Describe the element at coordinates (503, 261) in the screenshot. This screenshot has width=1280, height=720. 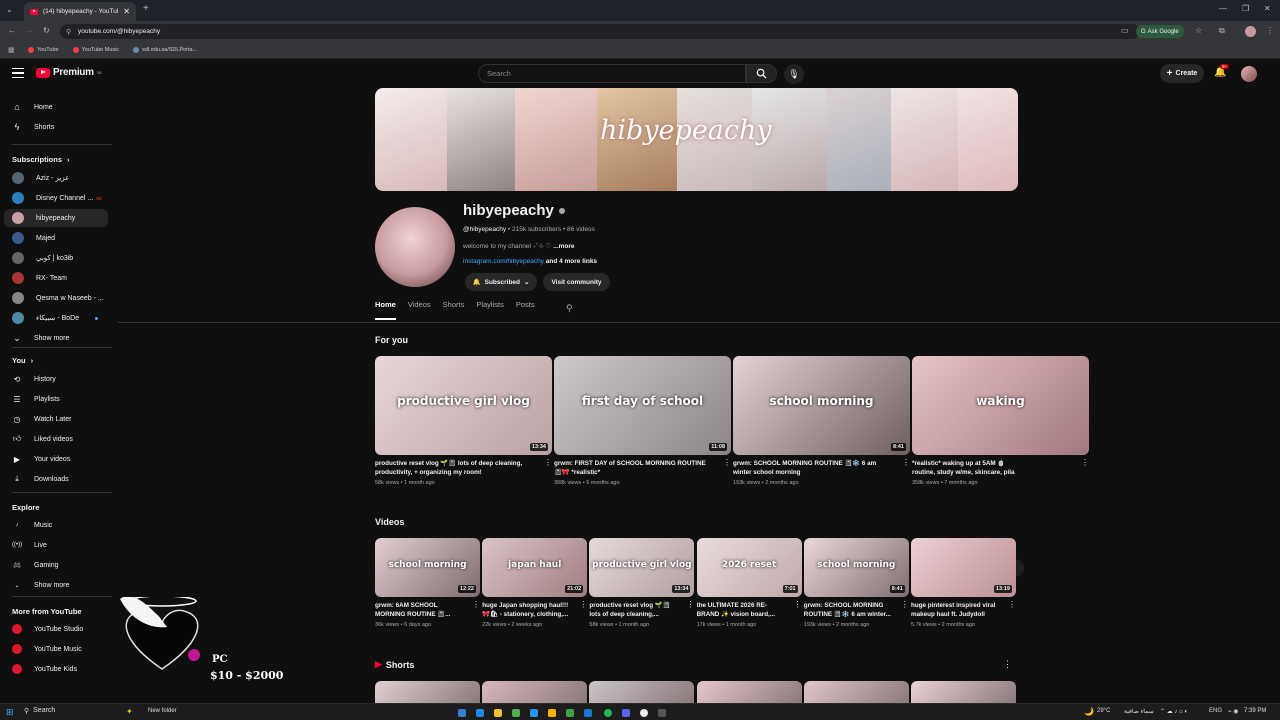
I see `instagram-link: instagram.com/hibyepeachy` at that location.